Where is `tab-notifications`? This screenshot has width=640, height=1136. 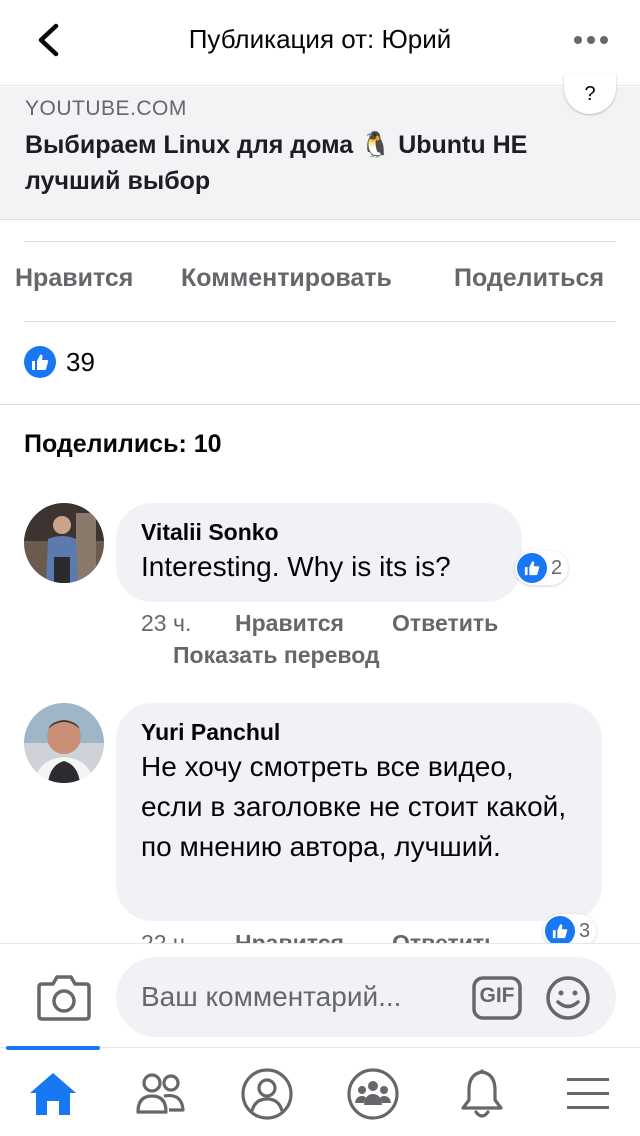 tab-notifications is located at coordinates (482, 1094).